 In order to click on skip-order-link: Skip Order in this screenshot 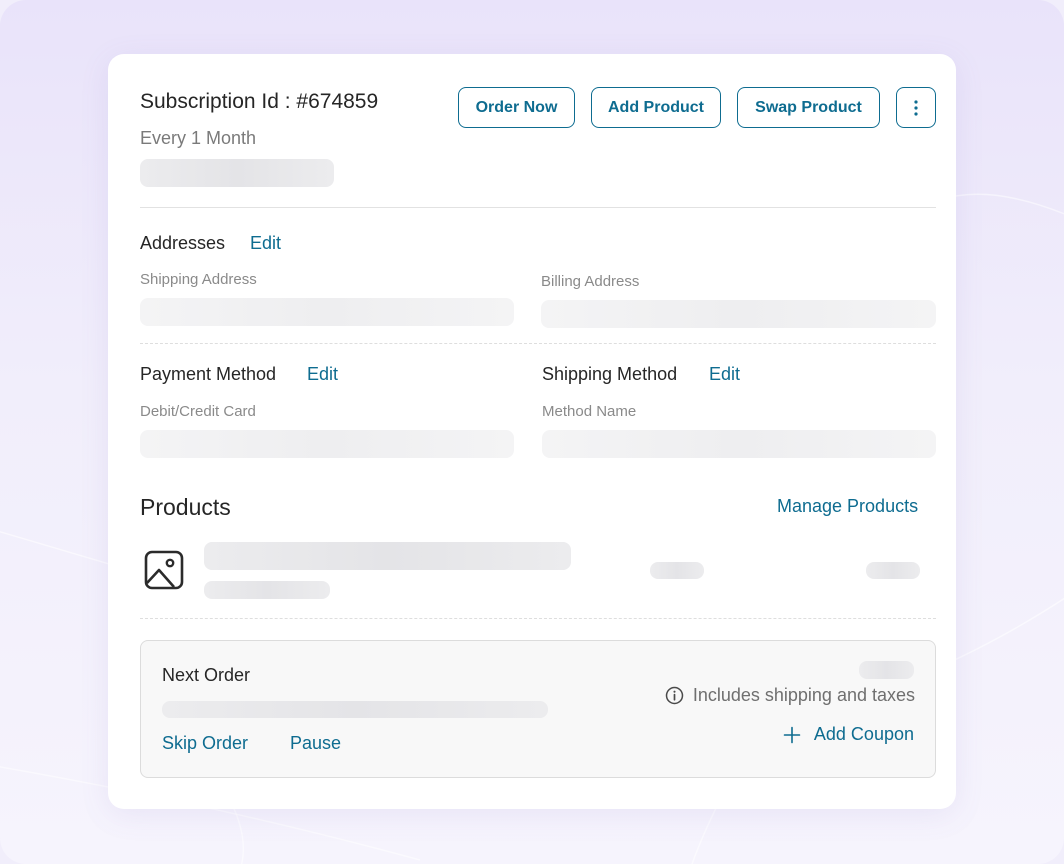, I will do `click(205, 743)`.